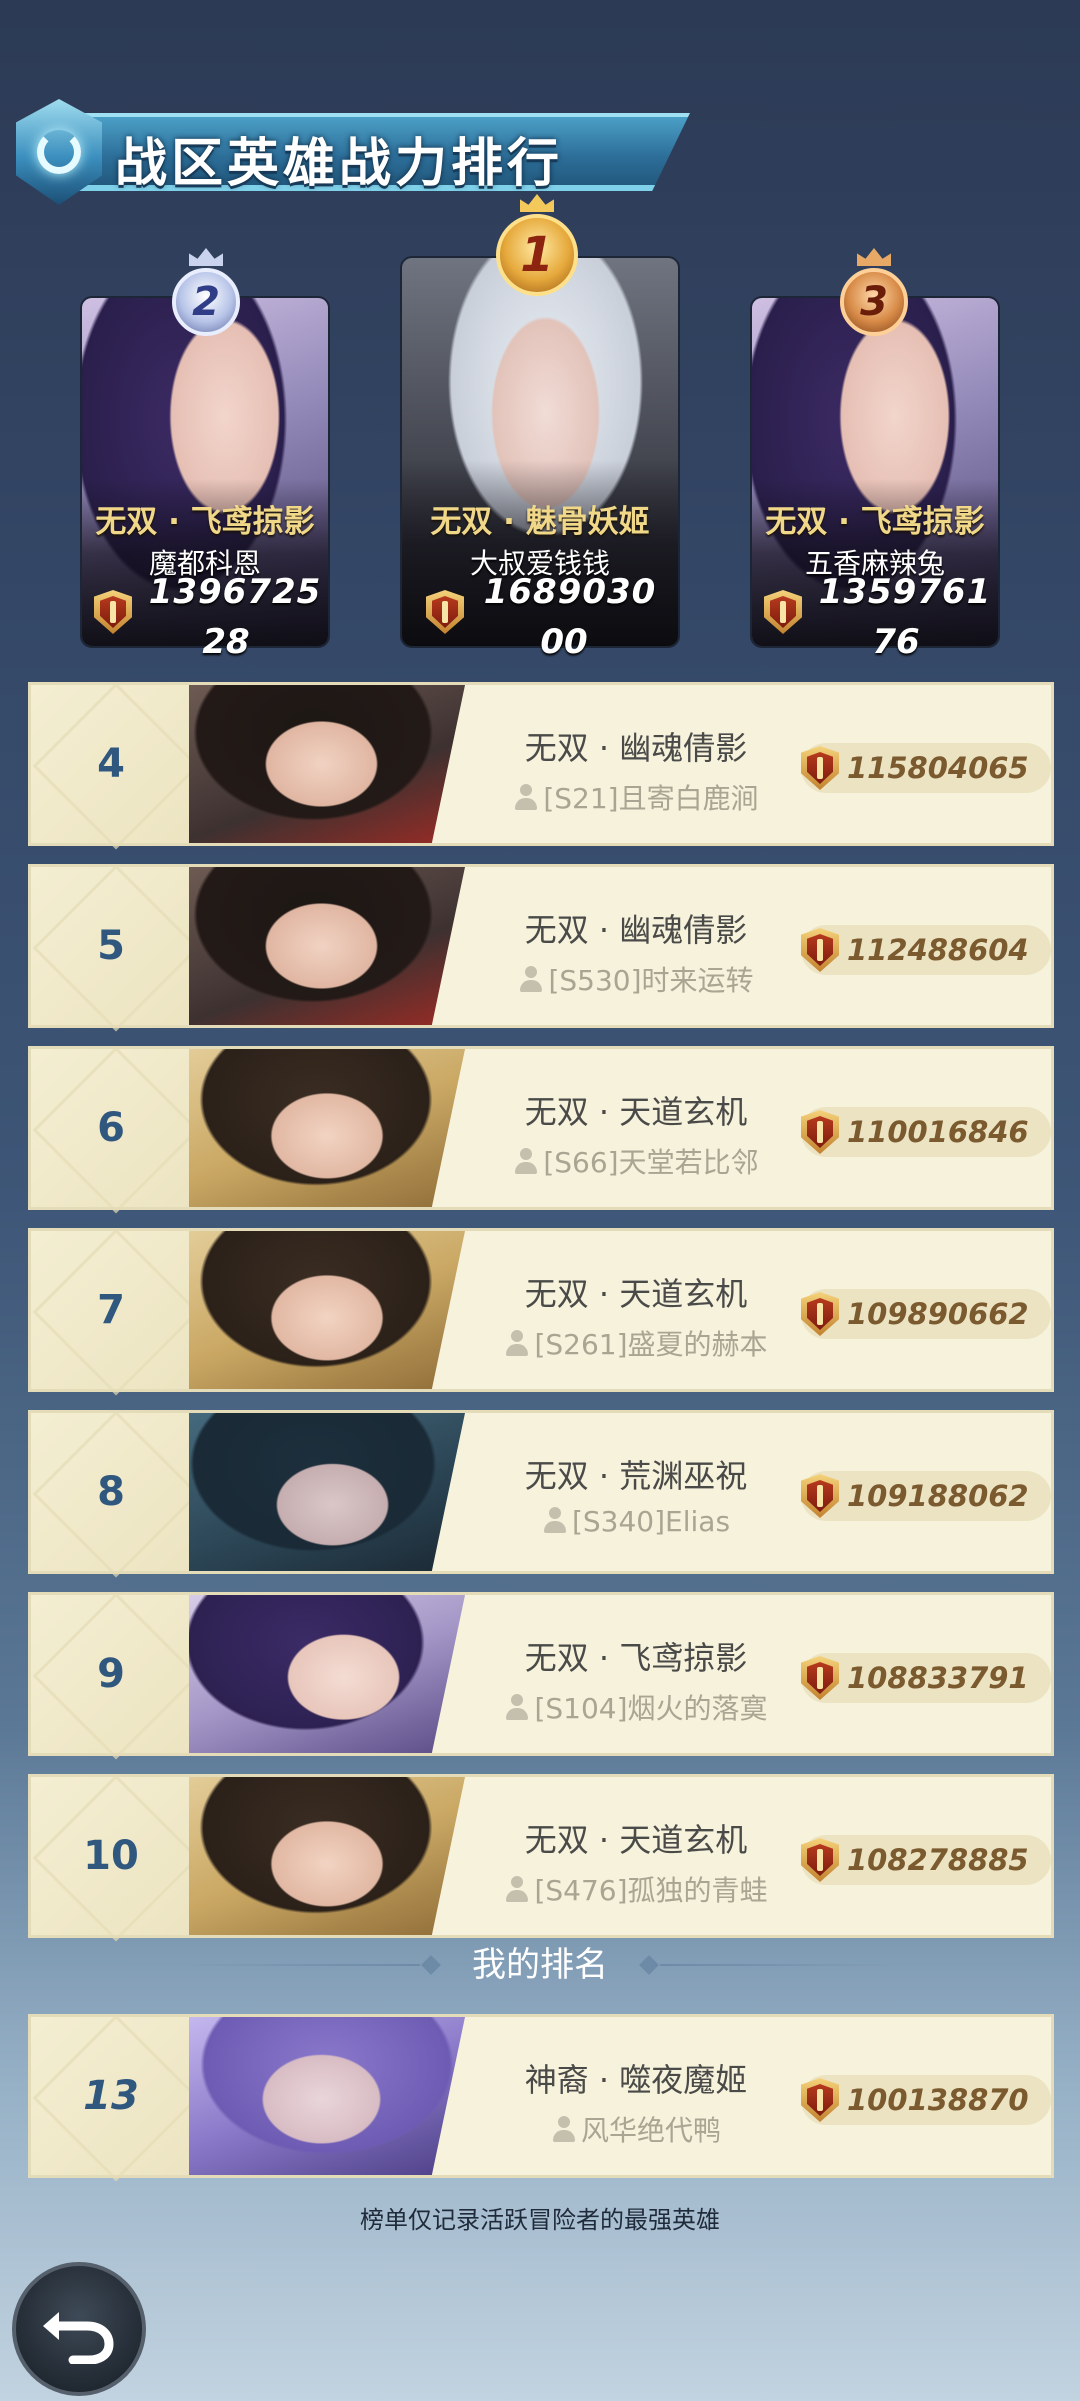 The width and height of the screenshot is (1080, 2401). Describe the element at coordinates (938, 950) in the screenshot. I see `power-value: 112488604` at that location.